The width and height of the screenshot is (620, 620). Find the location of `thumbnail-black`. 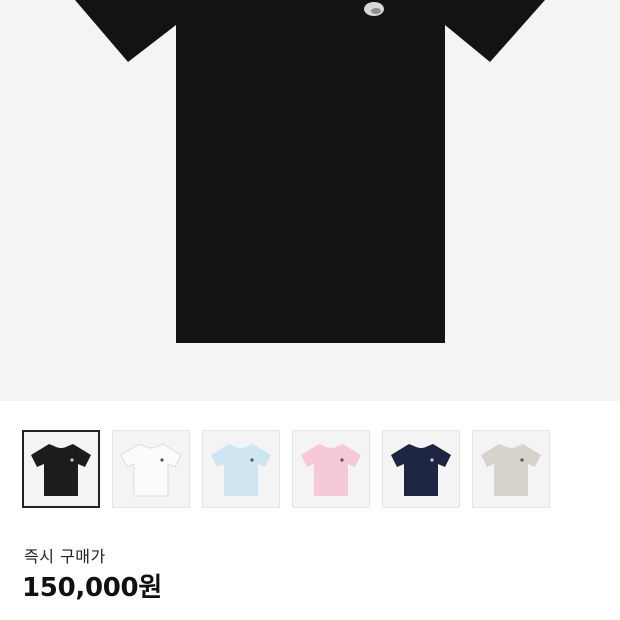

thumbnail-black is located at coordinates (61, 469).